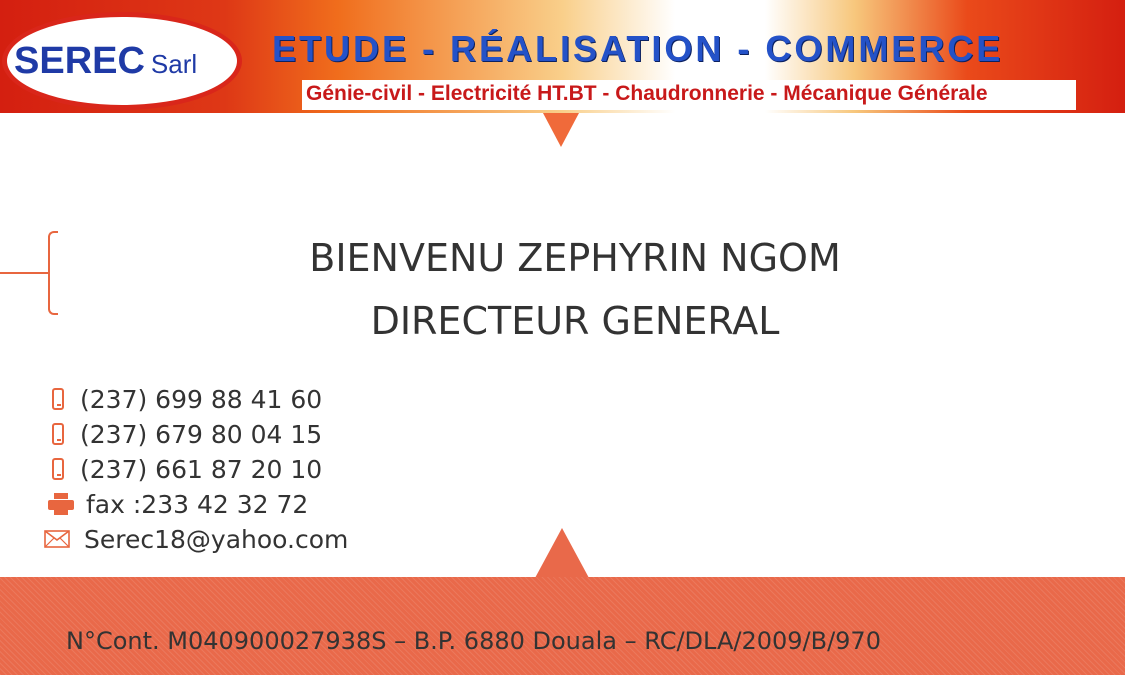  Describe the element at coordinates (562, 553) in the screenshot. I see `footer-up-arrow-icon` at that location.